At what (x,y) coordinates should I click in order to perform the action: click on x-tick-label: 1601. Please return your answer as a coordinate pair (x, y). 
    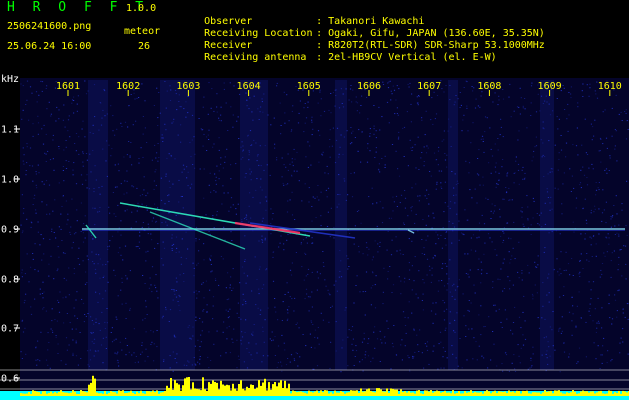
    Looking at the image, I should click on (68, 86).